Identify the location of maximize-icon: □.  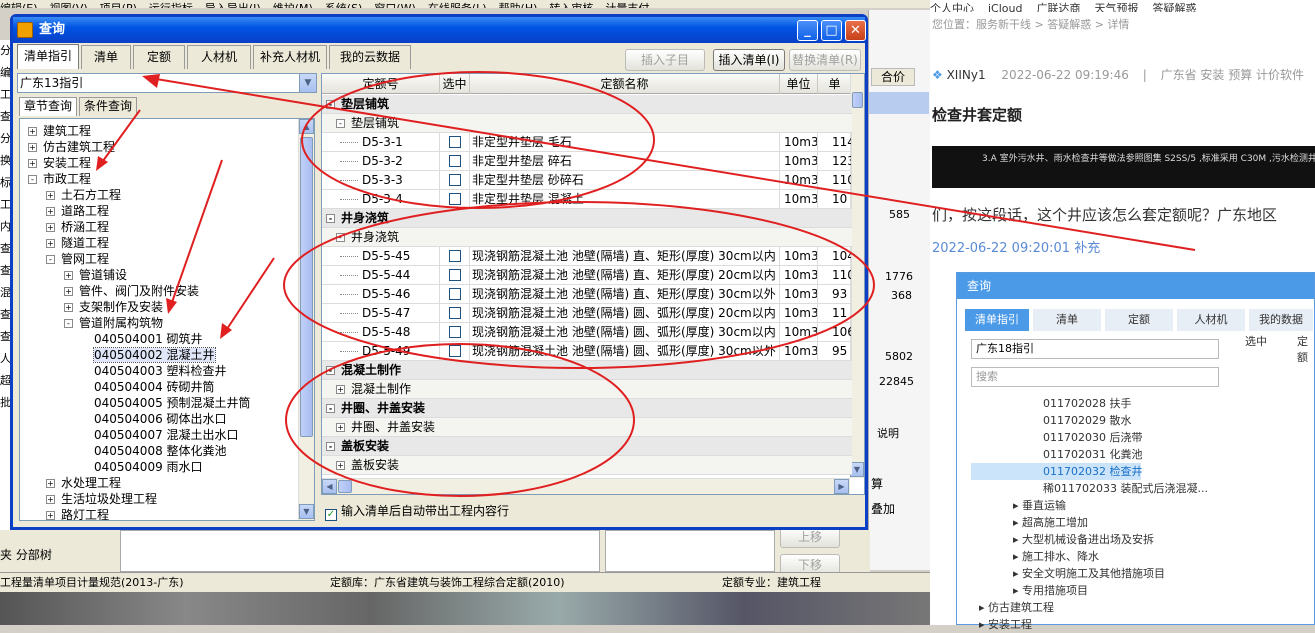
(831, 30).